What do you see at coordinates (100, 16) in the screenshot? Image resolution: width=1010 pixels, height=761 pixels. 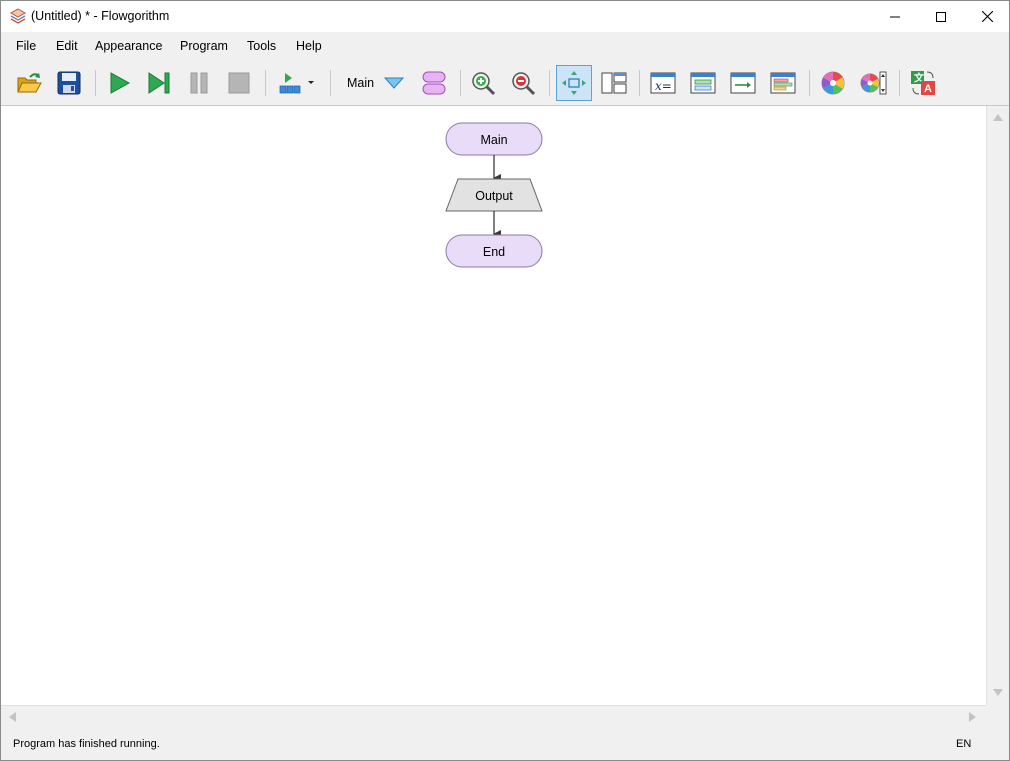 I see `window-title: (Untitled) * - Flowgorithm` at bounding box center [100, 16].